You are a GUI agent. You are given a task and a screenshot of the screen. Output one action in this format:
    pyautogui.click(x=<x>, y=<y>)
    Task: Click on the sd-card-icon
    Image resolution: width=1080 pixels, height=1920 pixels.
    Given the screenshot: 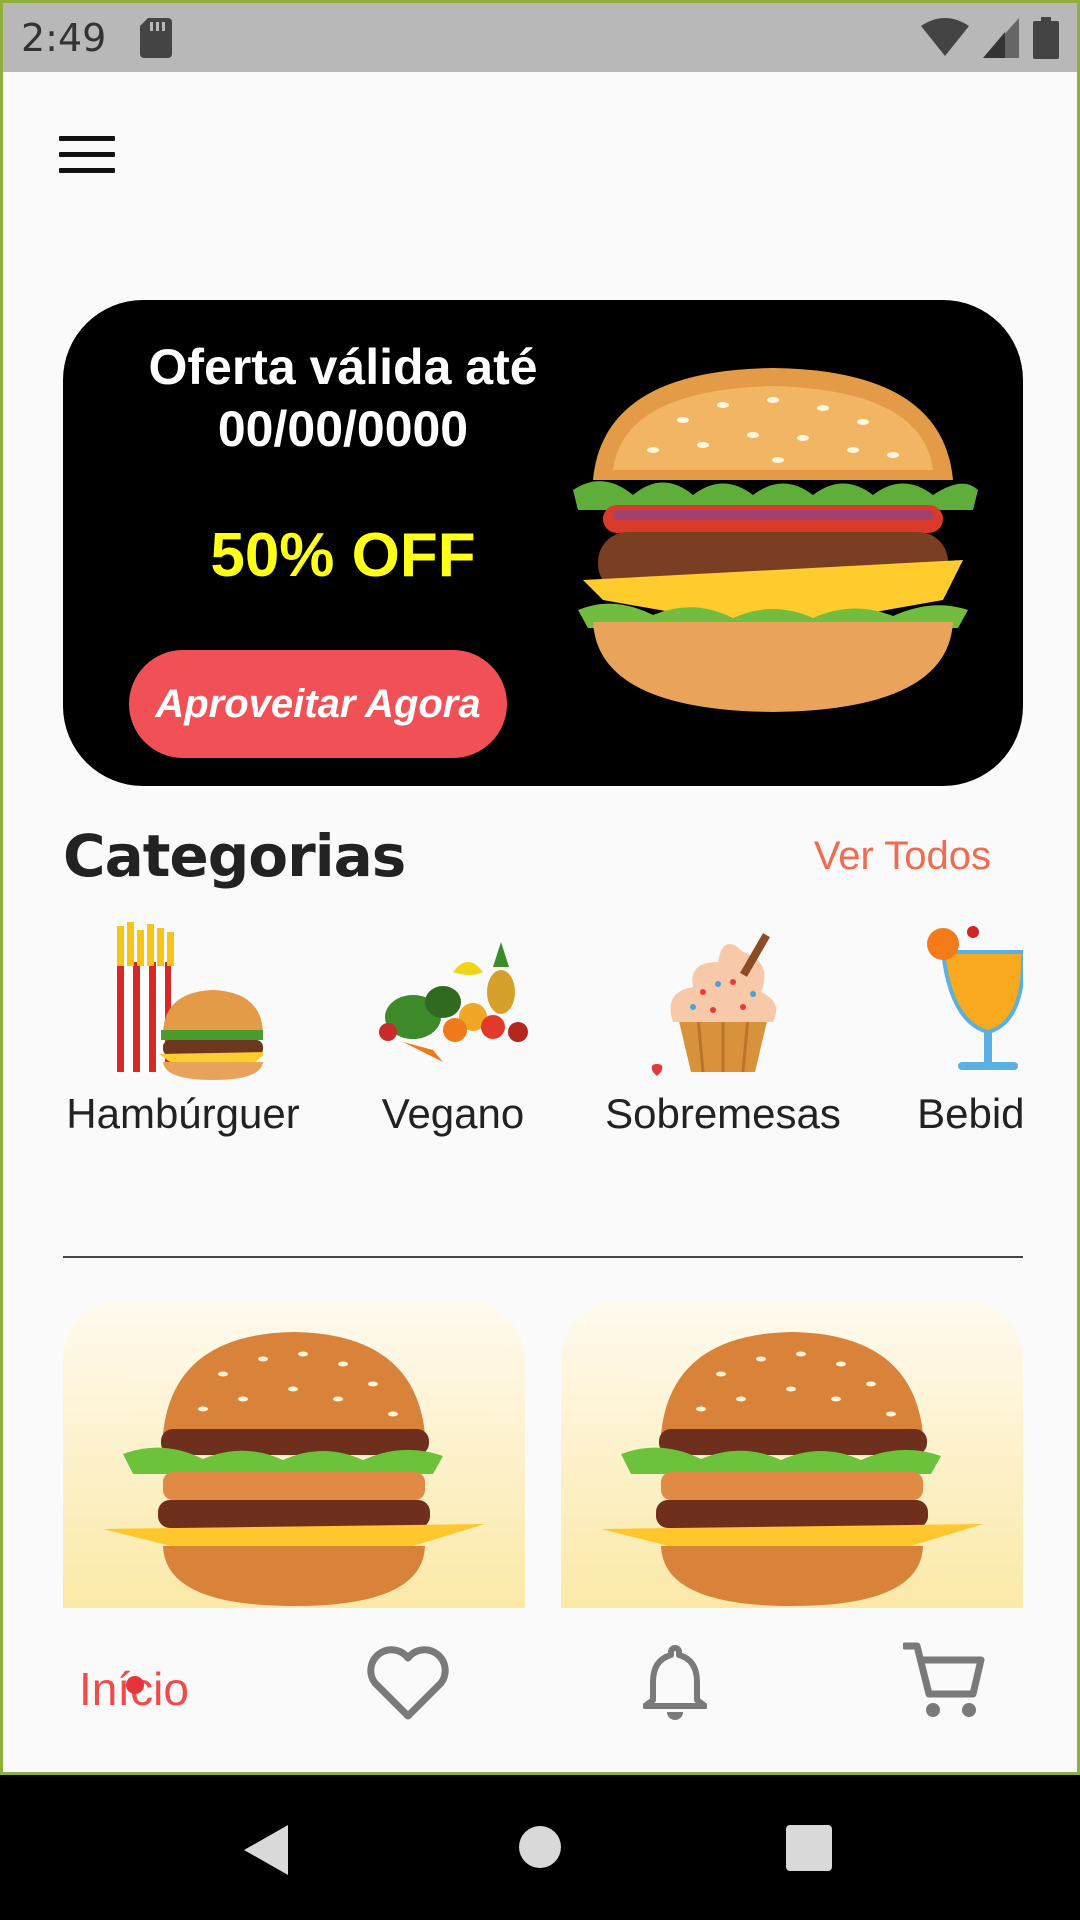 What is the action you would take?
    pyautogui.click(x=156, y=37)
    